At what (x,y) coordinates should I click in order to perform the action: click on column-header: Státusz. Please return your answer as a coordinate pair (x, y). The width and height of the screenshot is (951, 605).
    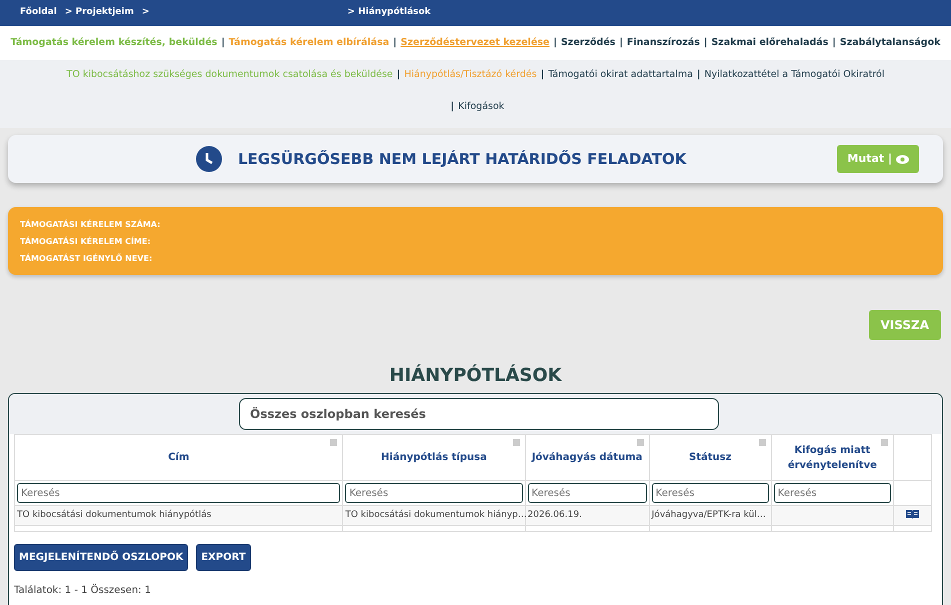
    Looking at the image, I should click on (710, 457).